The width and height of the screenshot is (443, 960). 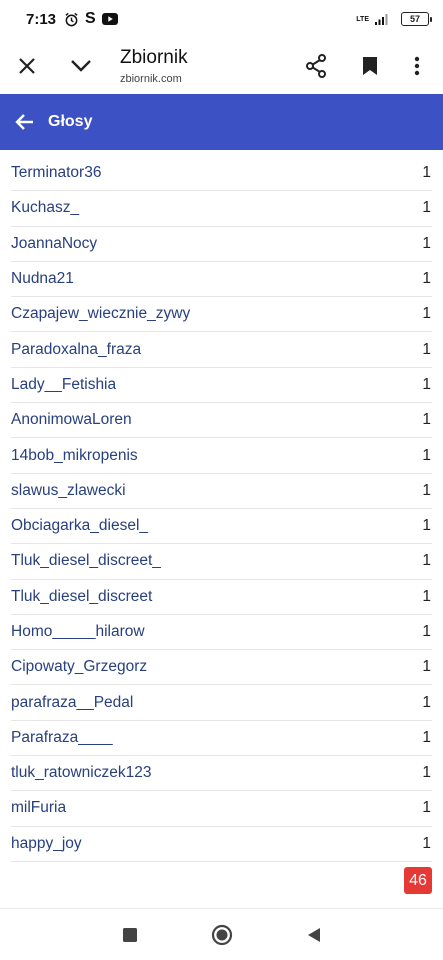 What do you see at coordinates (221, 703) in the screenshot?
I see `vote-row: parafraza__Pedal 1` at bounding box center [221, 703].